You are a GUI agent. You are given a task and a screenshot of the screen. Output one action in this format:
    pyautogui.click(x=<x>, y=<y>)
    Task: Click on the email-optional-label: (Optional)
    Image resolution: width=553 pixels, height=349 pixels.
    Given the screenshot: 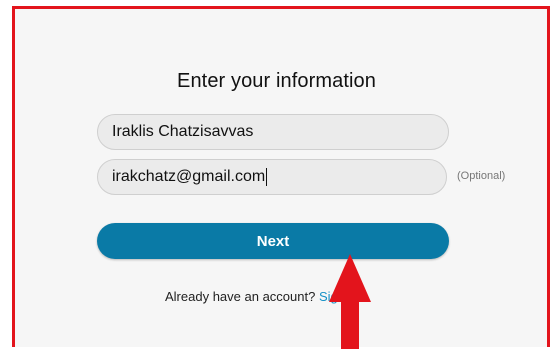 What is the action you would take?
    pyautogui.click(x=481, y=176)
    